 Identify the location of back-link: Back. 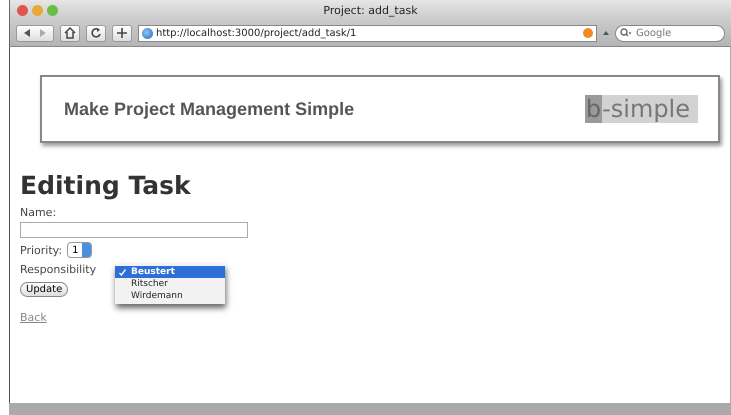
(370, 317).